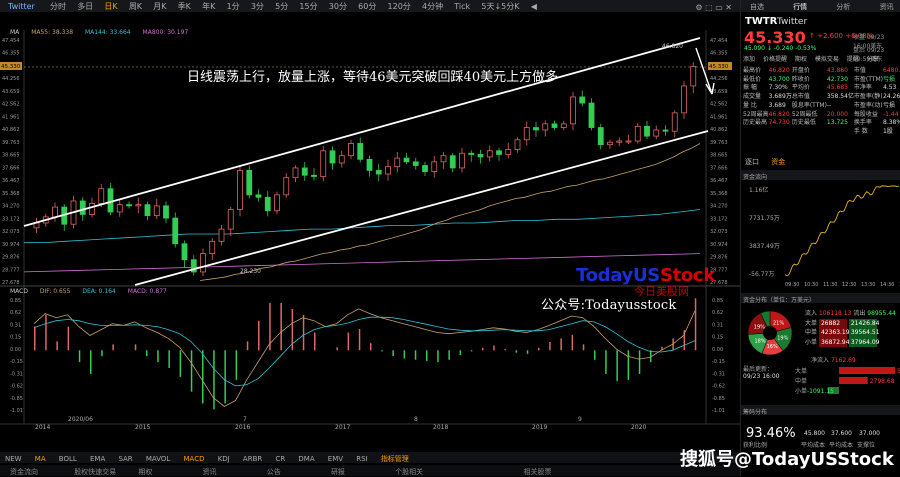  Describe the element at coordinates (544, 471) in the screenshot. I see `bottom-nav-item: 相关股票` at that location.